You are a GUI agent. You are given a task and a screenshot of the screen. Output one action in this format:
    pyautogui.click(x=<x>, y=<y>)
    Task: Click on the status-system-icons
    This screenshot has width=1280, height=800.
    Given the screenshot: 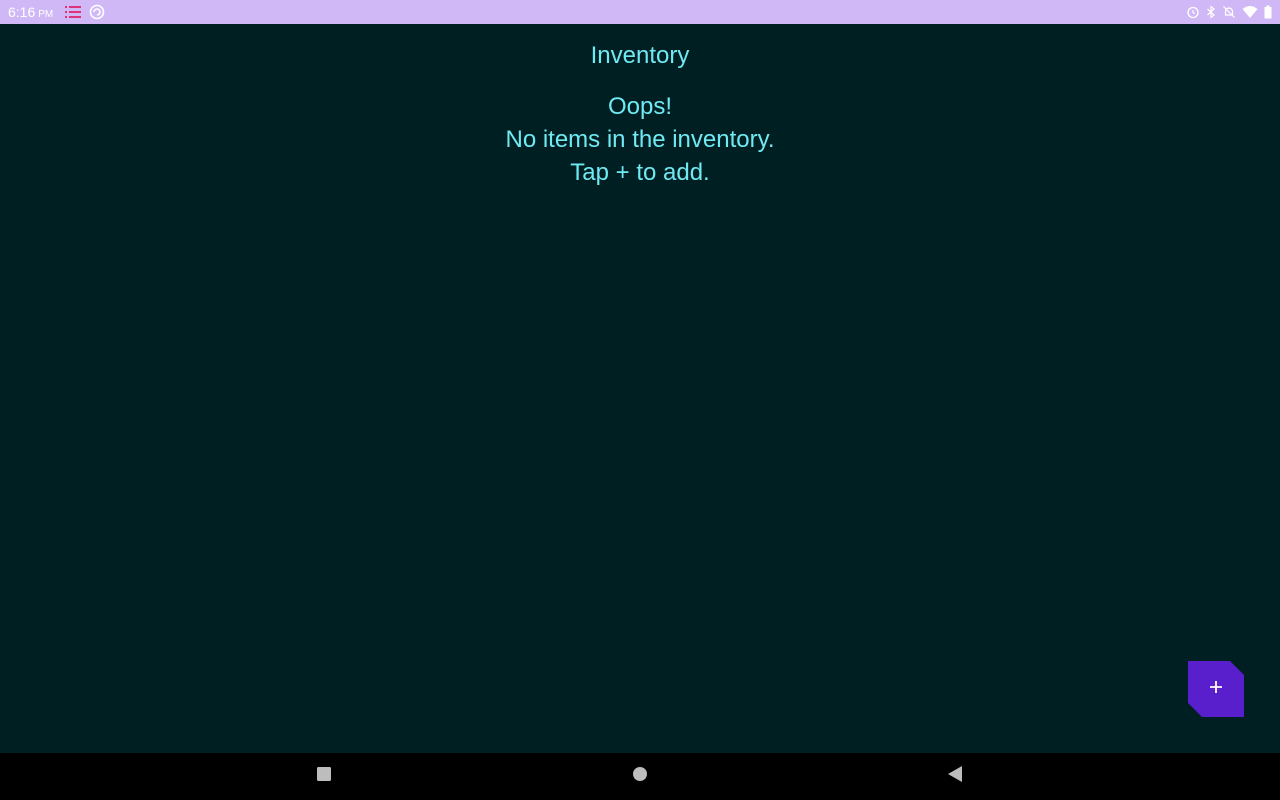 What is the action you would take?
    pyautogui.click(x=1229, y=12)
    